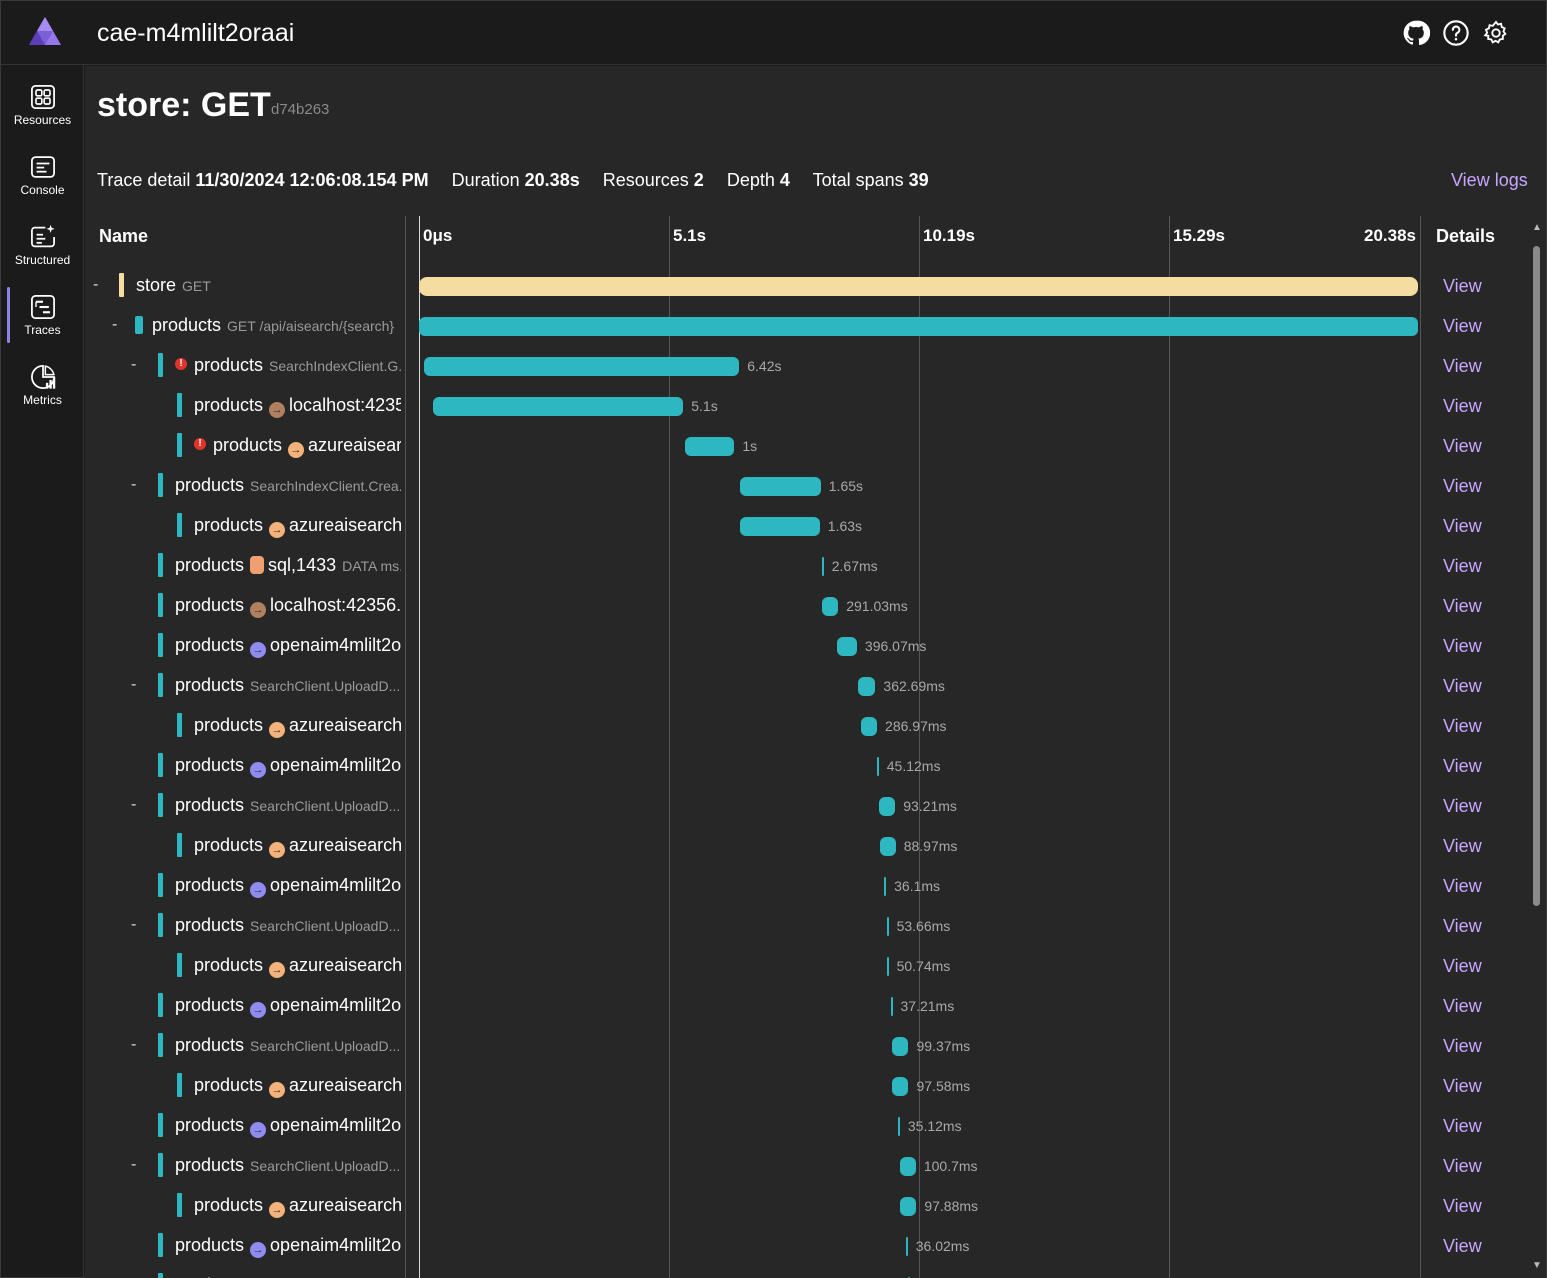 The image size is (1547, 1278). What do you see at coordinates (1416, 33) in the screenshot?
I see `github-icon` at bounding box center [1416, 33].